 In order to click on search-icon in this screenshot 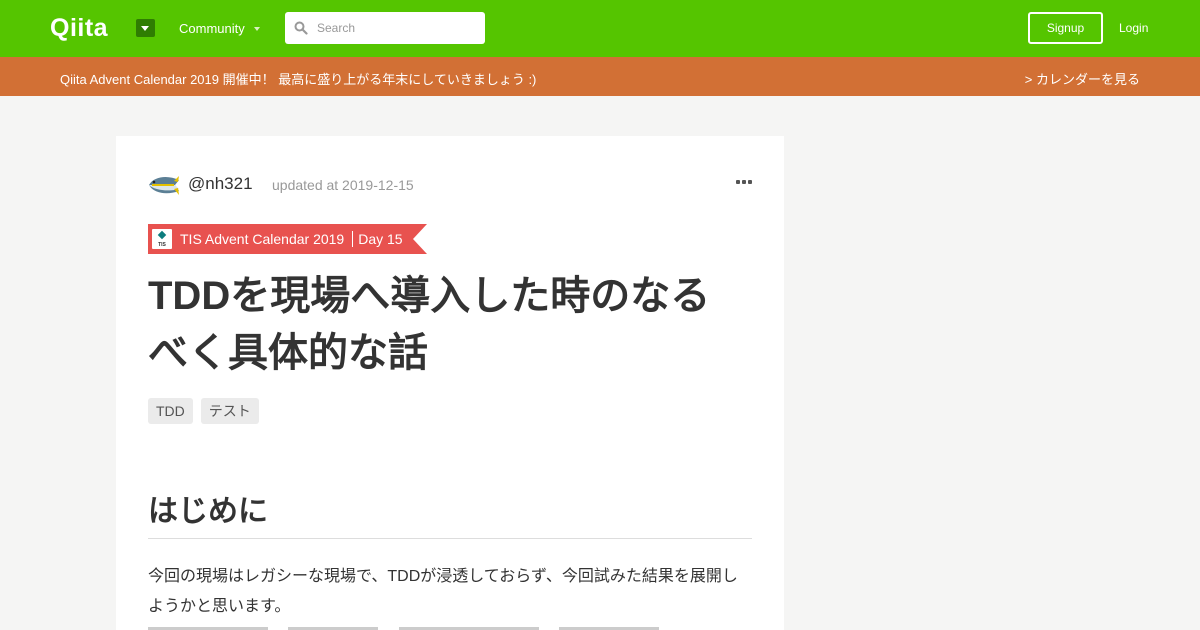, I will do `click(301, 28)`.